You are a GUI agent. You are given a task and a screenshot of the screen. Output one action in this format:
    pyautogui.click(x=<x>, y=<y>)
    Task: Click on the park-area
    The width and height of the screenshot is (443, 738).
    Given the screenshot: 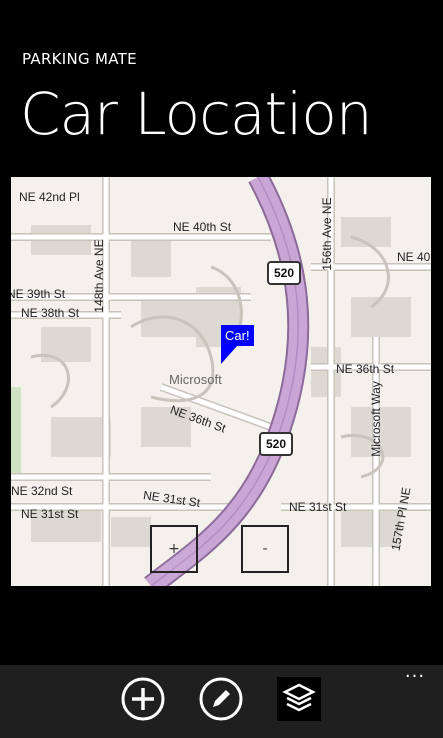 What is the action you would take?
    pyautogui.click(x=16, y=432)
    